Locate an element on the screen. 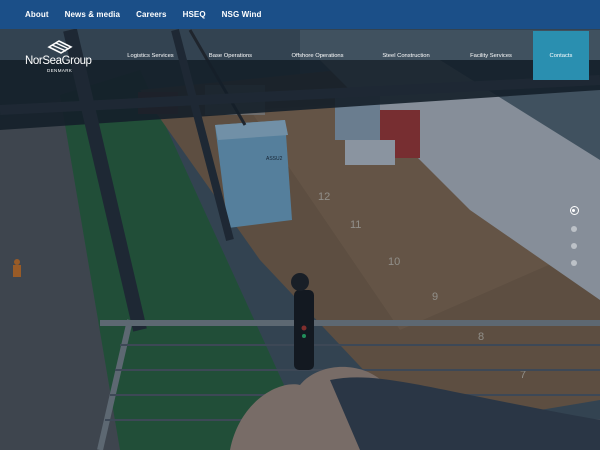  nav-item-offshore-operations: Offshore Operations is located at coordinates (317, 55).